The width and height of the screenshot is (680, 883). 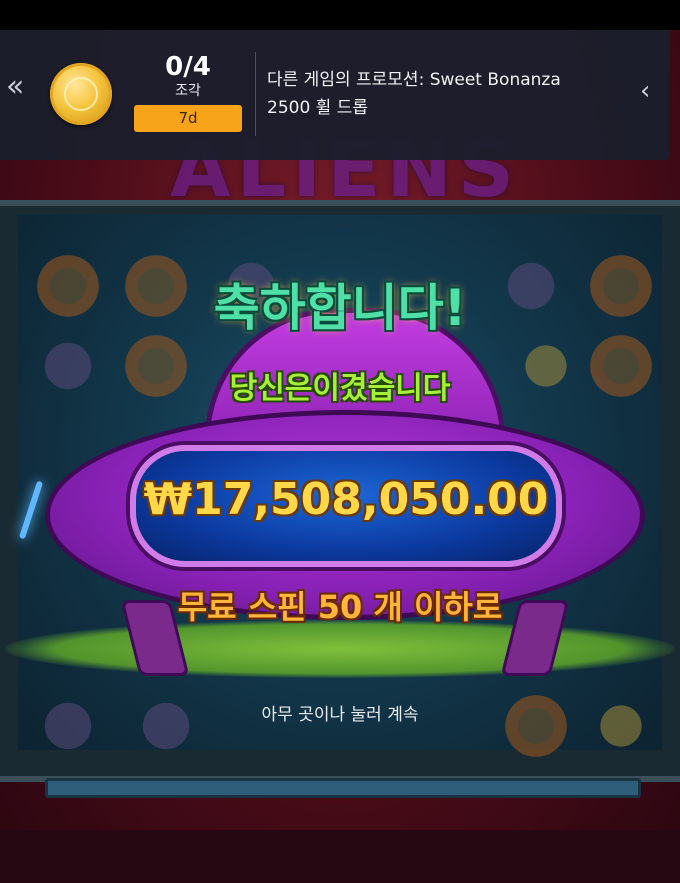 I want to click on pieces-label: 조각, so click(x=188, y=91).